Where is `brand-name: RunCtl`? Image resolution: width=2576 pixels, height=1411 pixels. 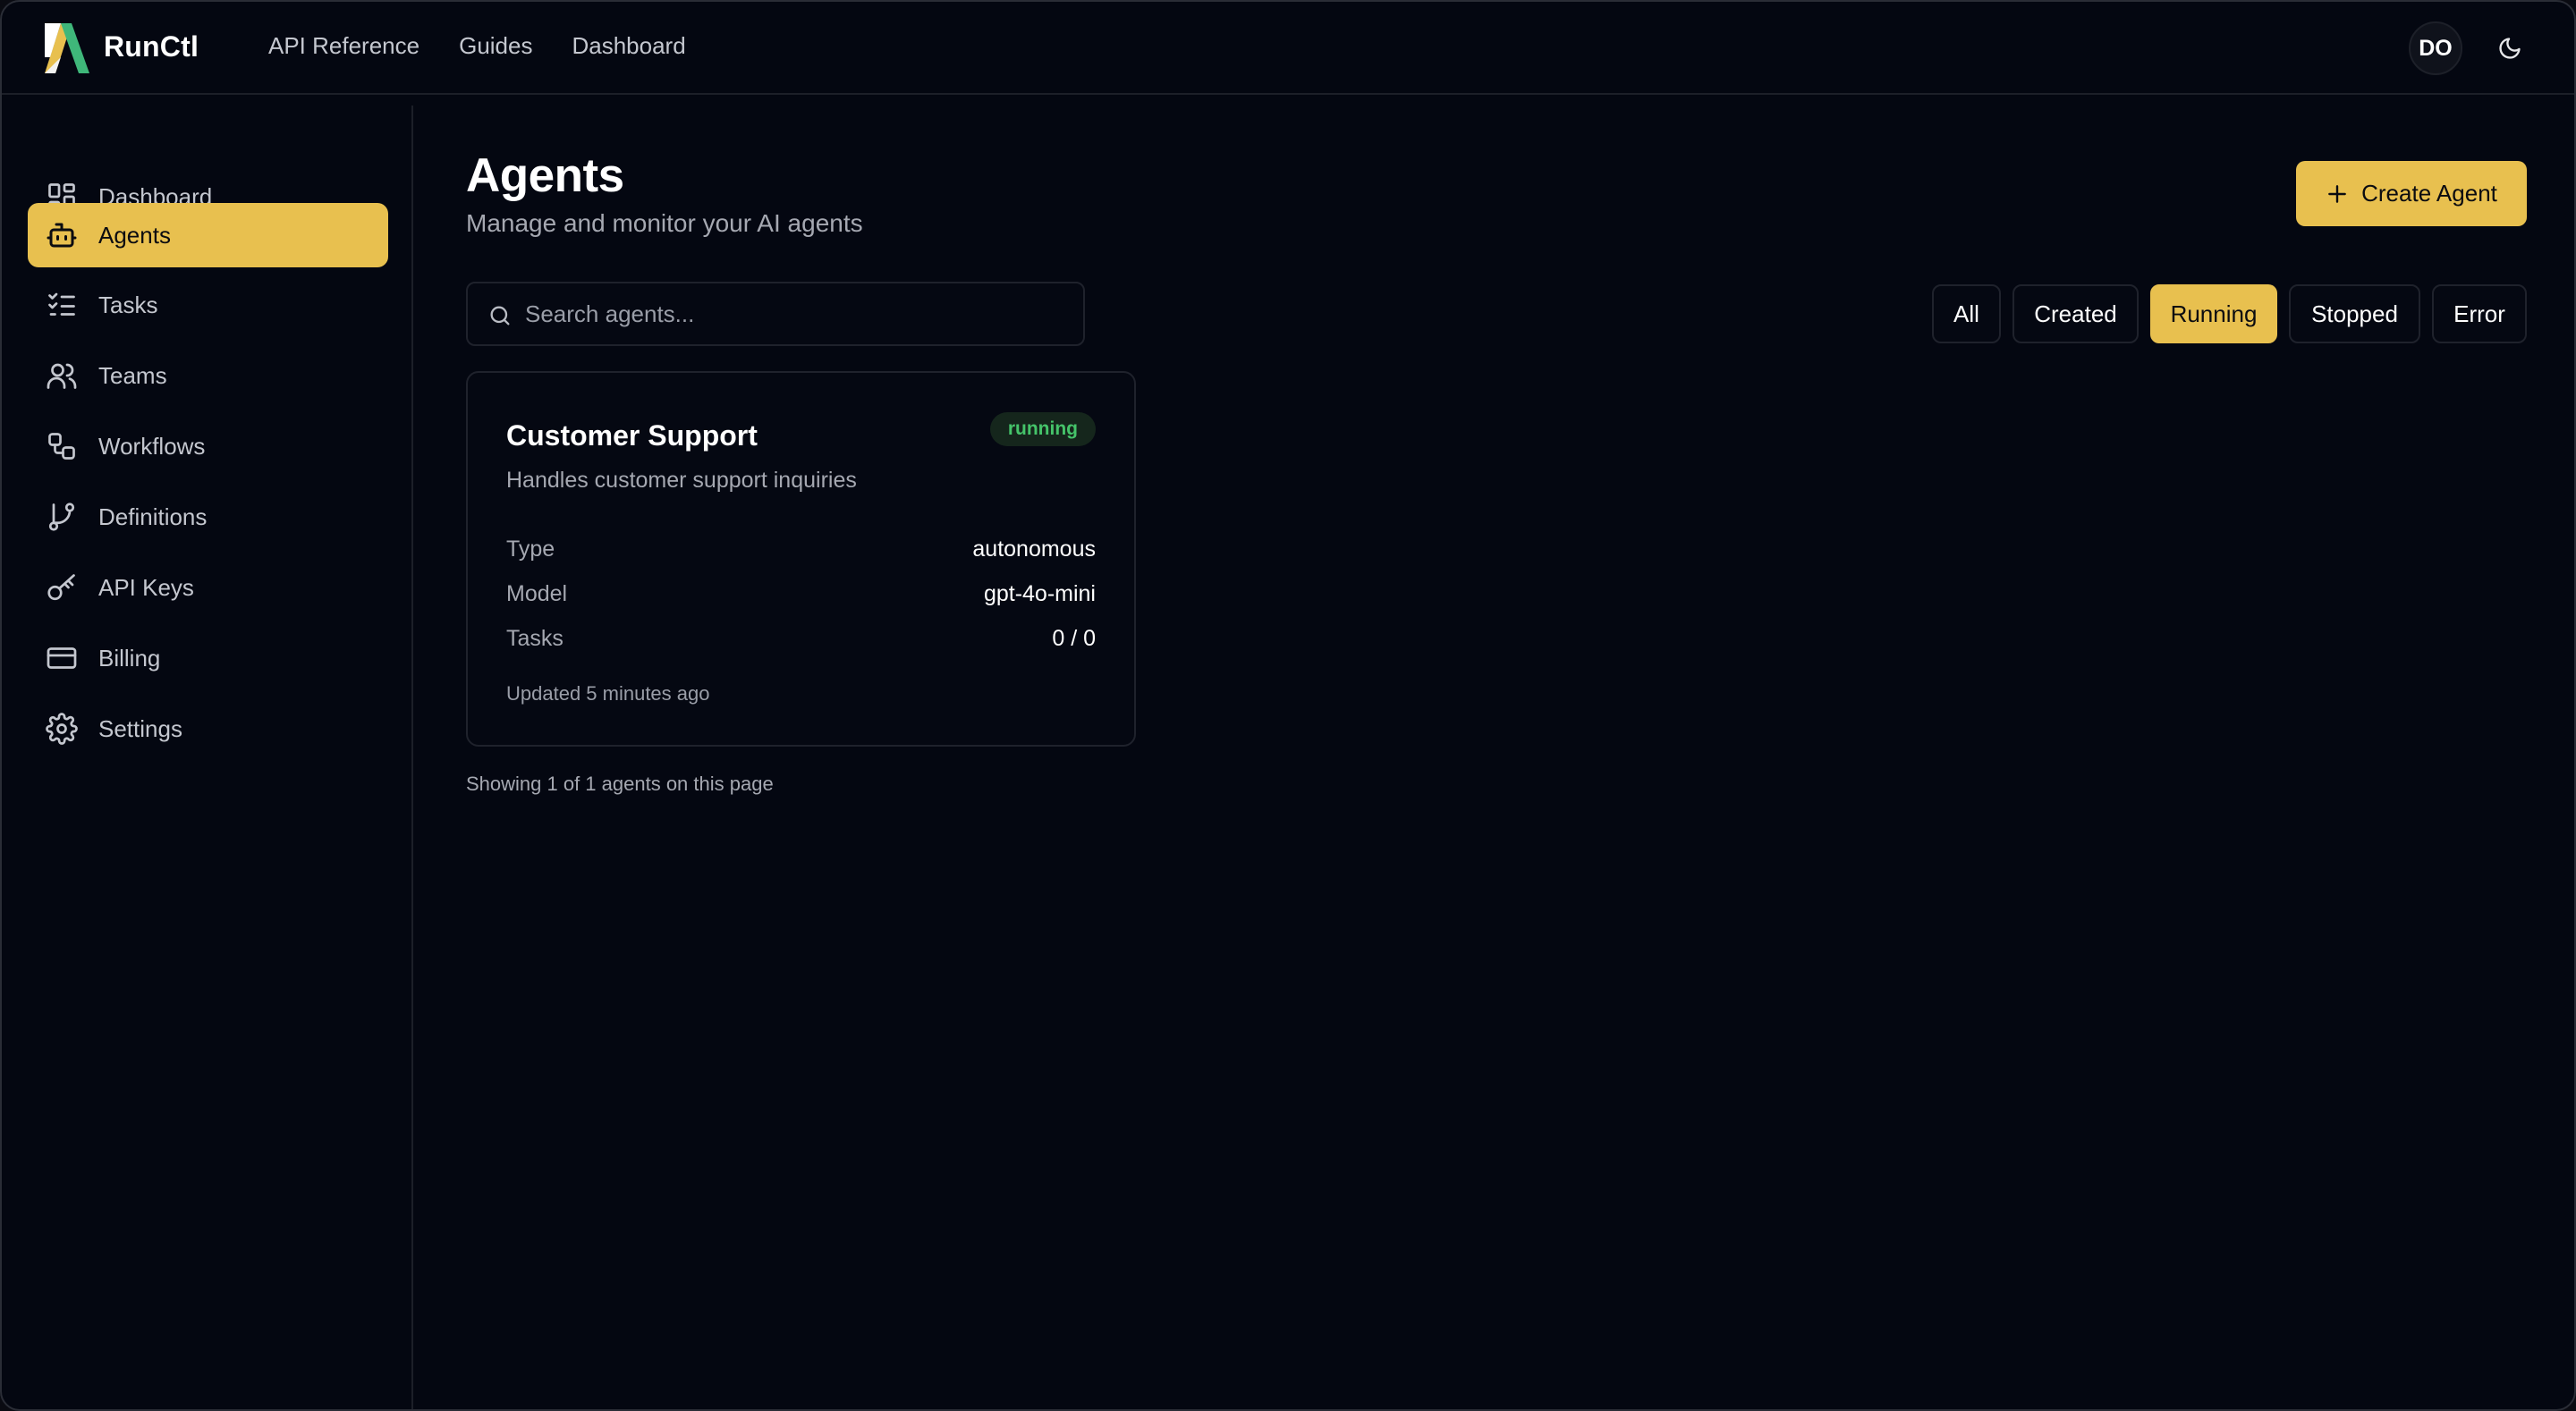
brand-name: RunCtl is located at coordinates (151, 46).